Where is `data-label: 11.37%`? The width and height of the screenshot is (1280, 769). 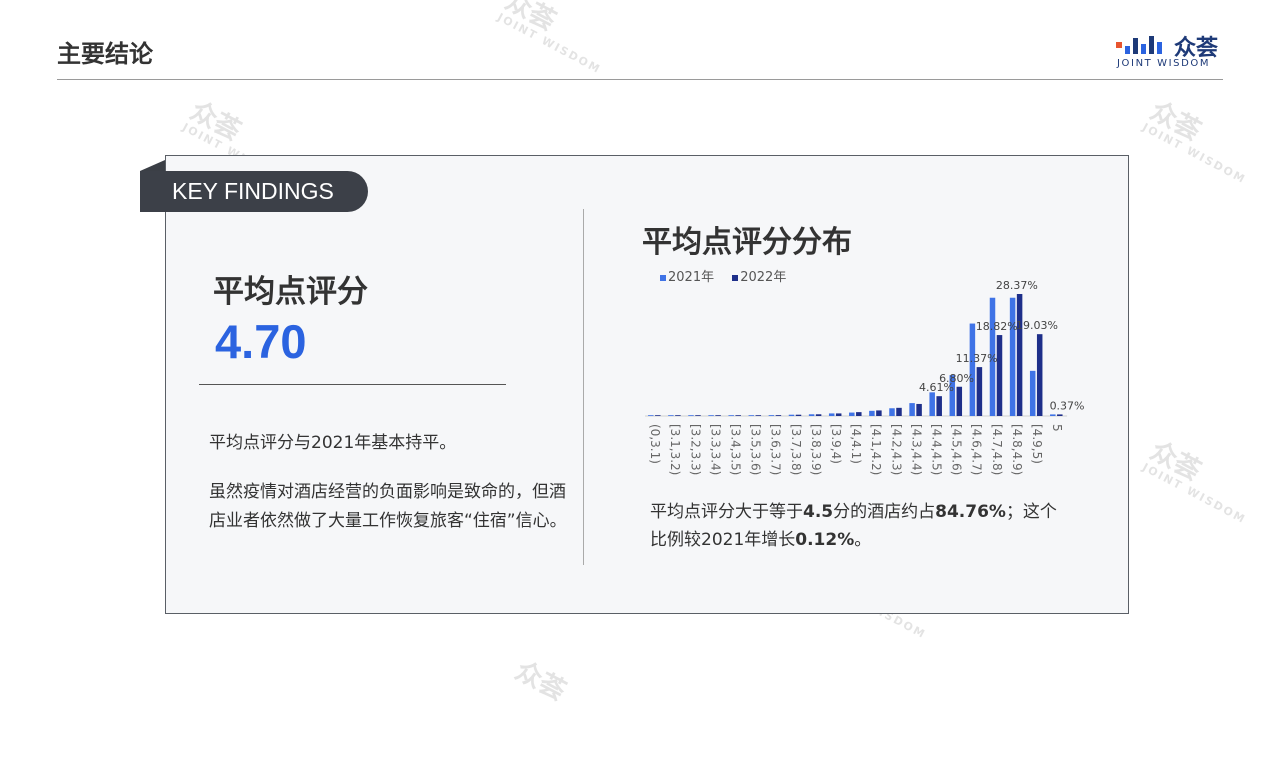 data-label: 11.37% is located at coordinates (977, 358).